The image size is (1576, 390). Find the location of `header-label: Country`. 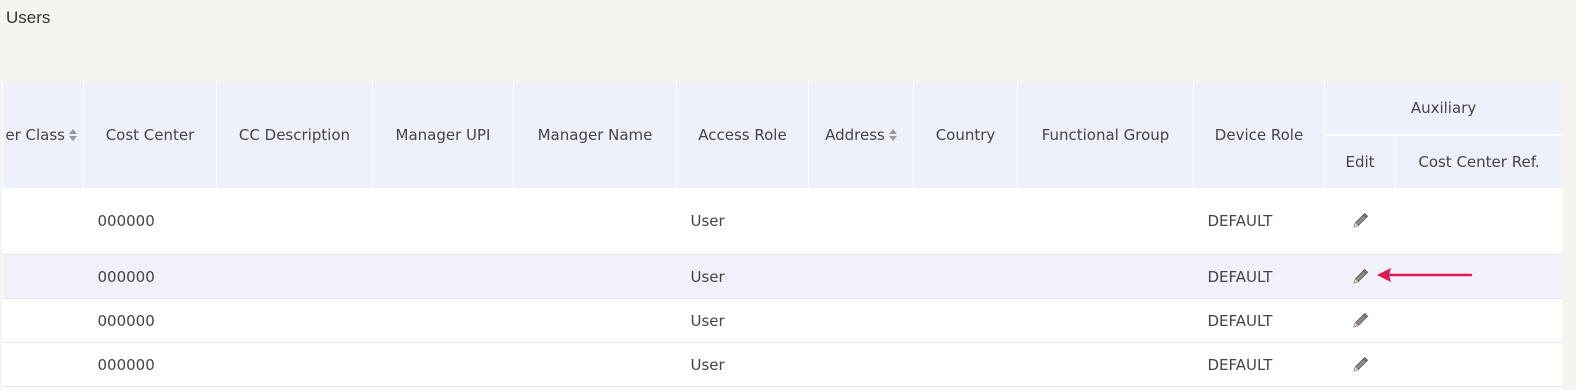

header-label: Country is located at coordinates (965, 135).